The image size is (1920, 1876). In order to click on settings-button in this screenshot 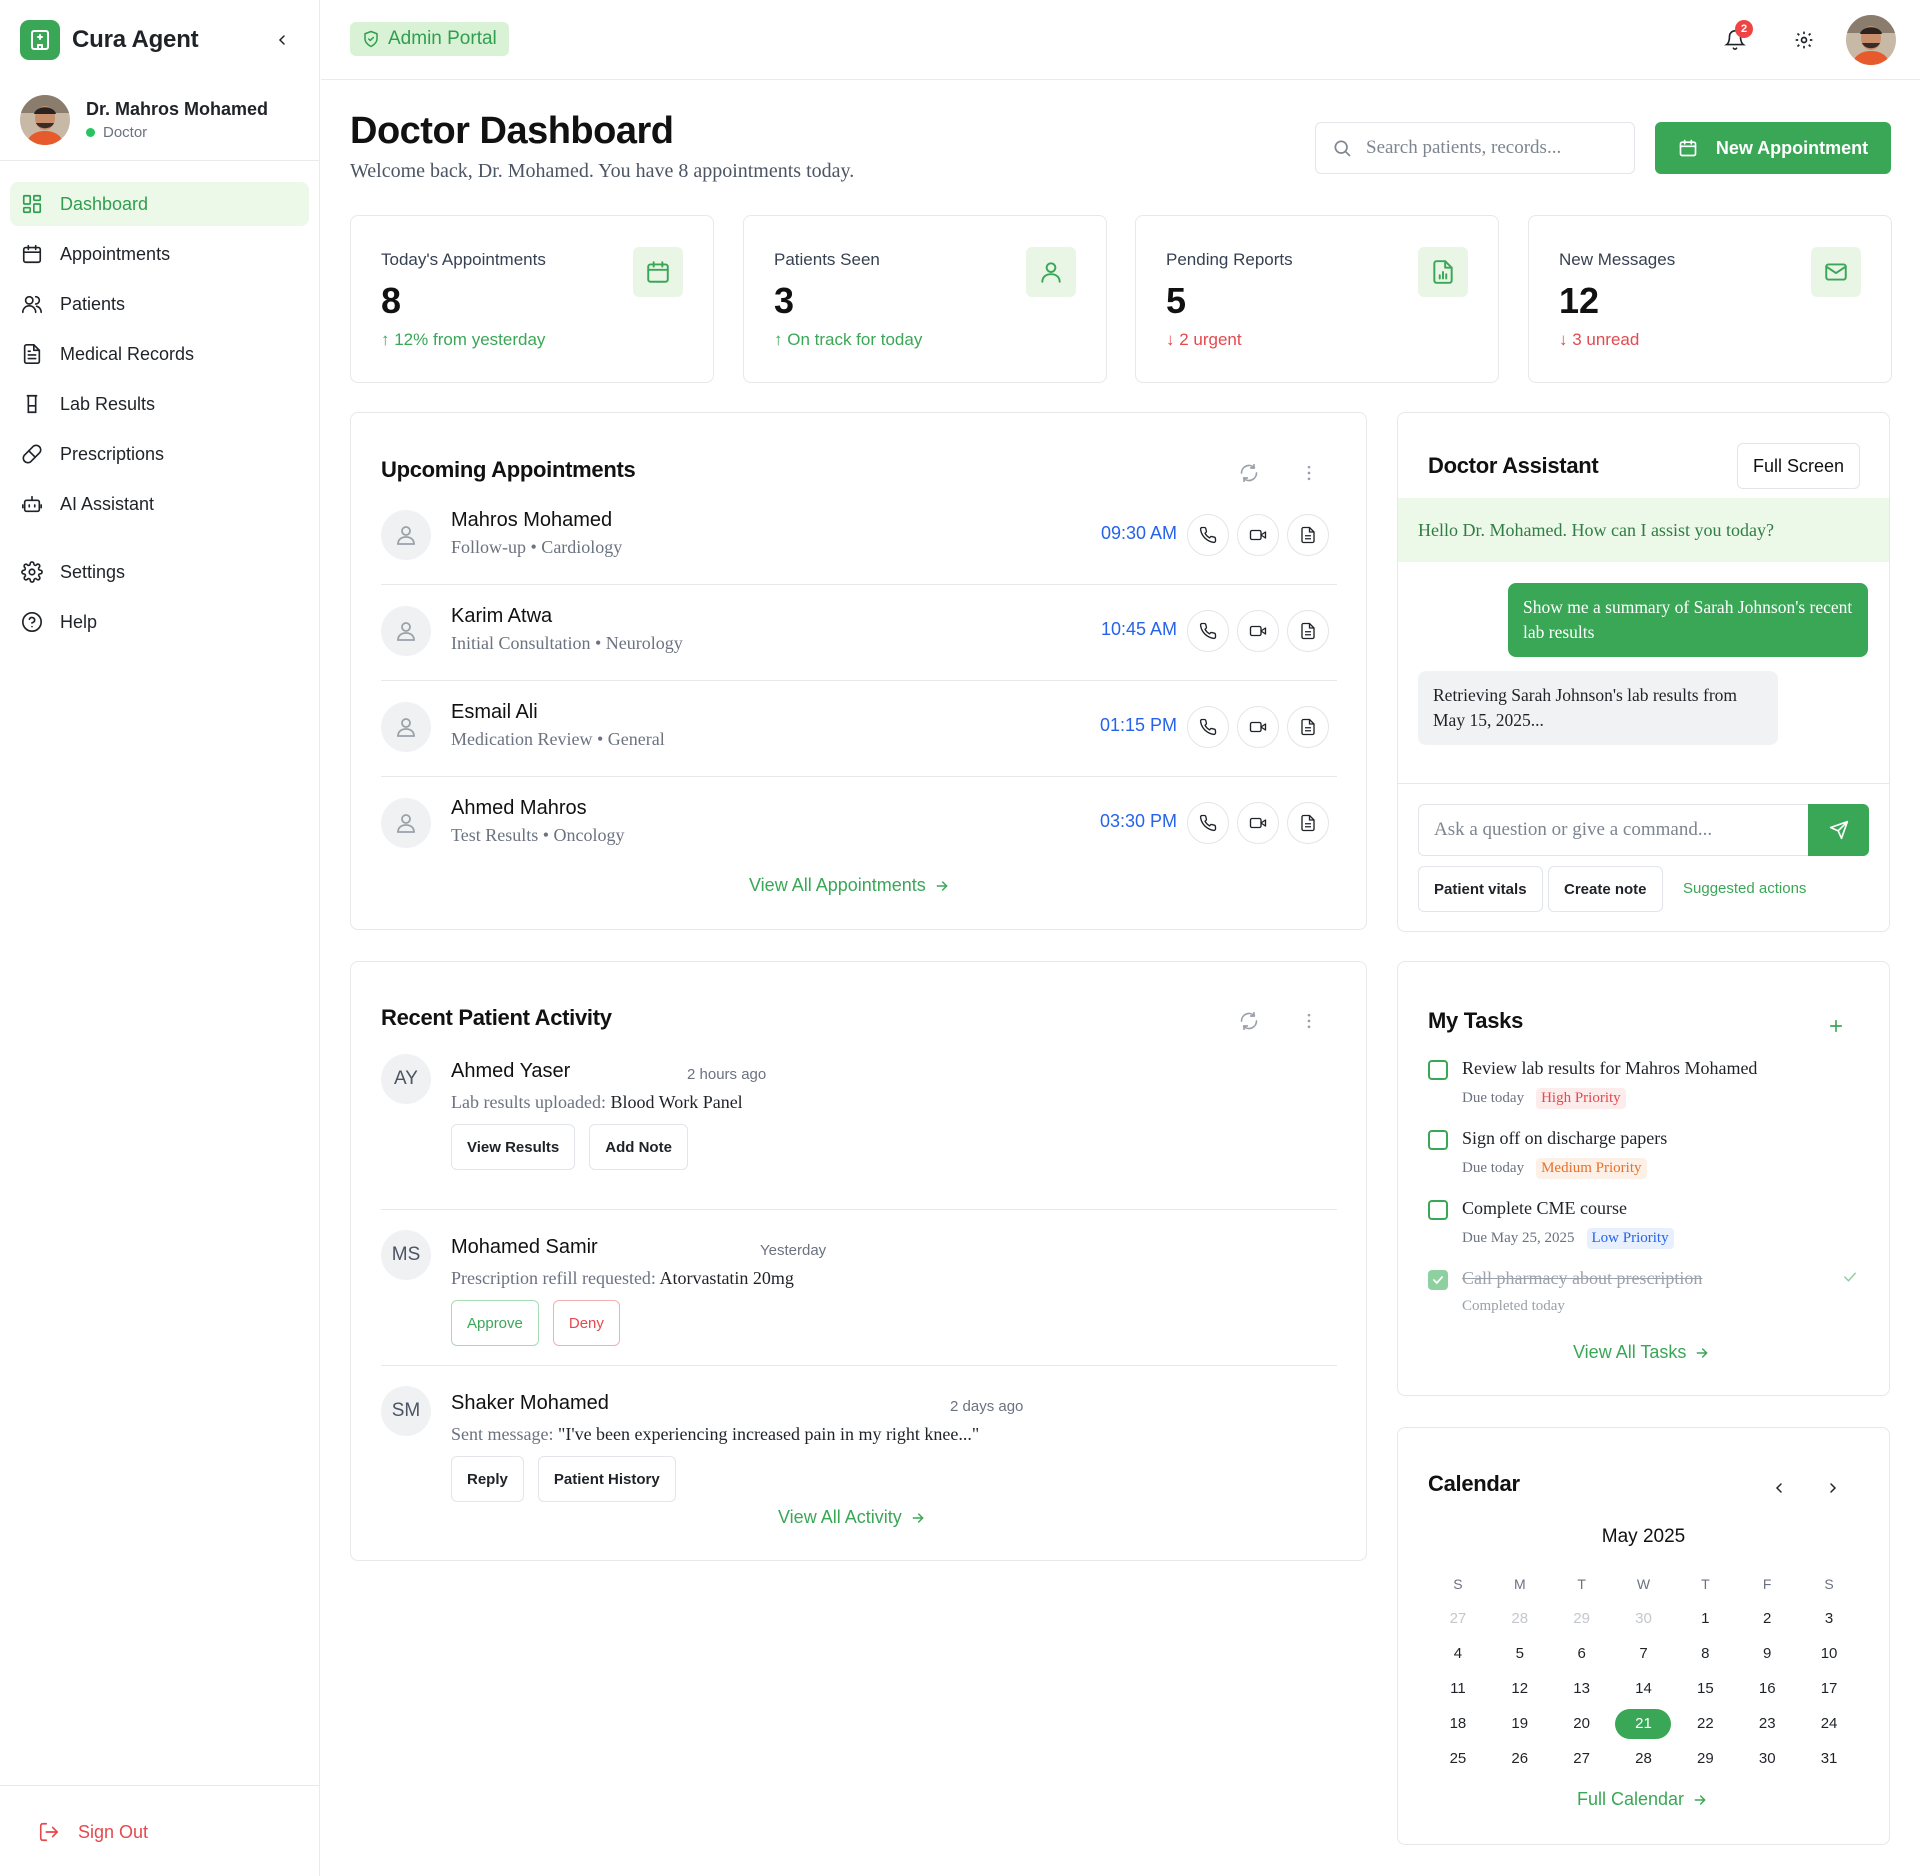, I will do `click(1804, 40)`.